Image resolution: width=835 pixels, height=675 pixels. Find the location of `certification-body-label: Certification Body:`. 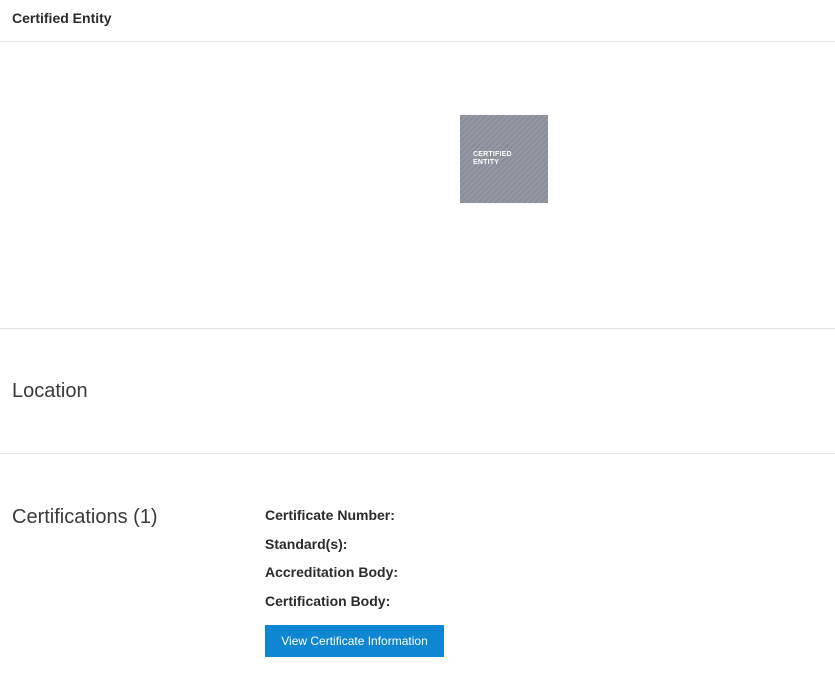

certification-body-label: Certification Body: is located at coordinates (328, 600).